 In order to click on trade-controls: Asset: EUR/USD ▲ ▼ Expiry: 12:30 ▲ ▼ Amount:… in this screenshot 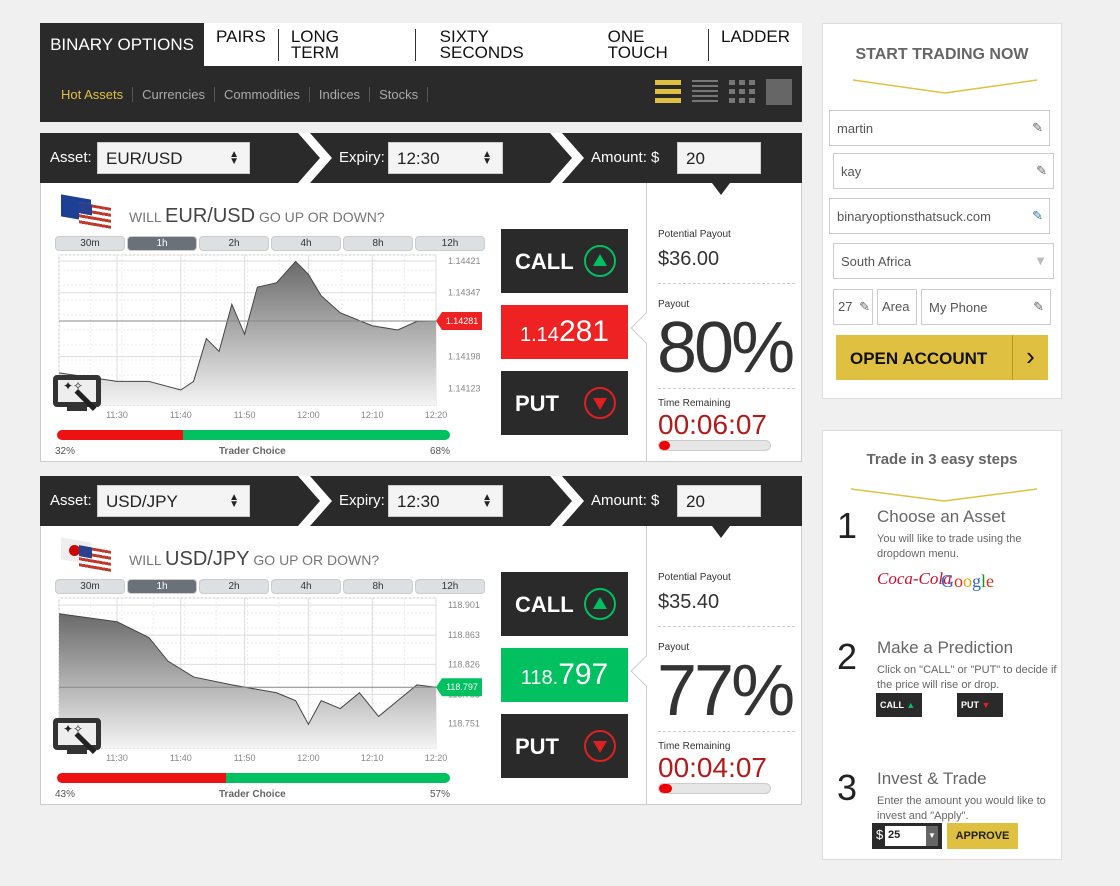, I will do `click(421, 164)`.